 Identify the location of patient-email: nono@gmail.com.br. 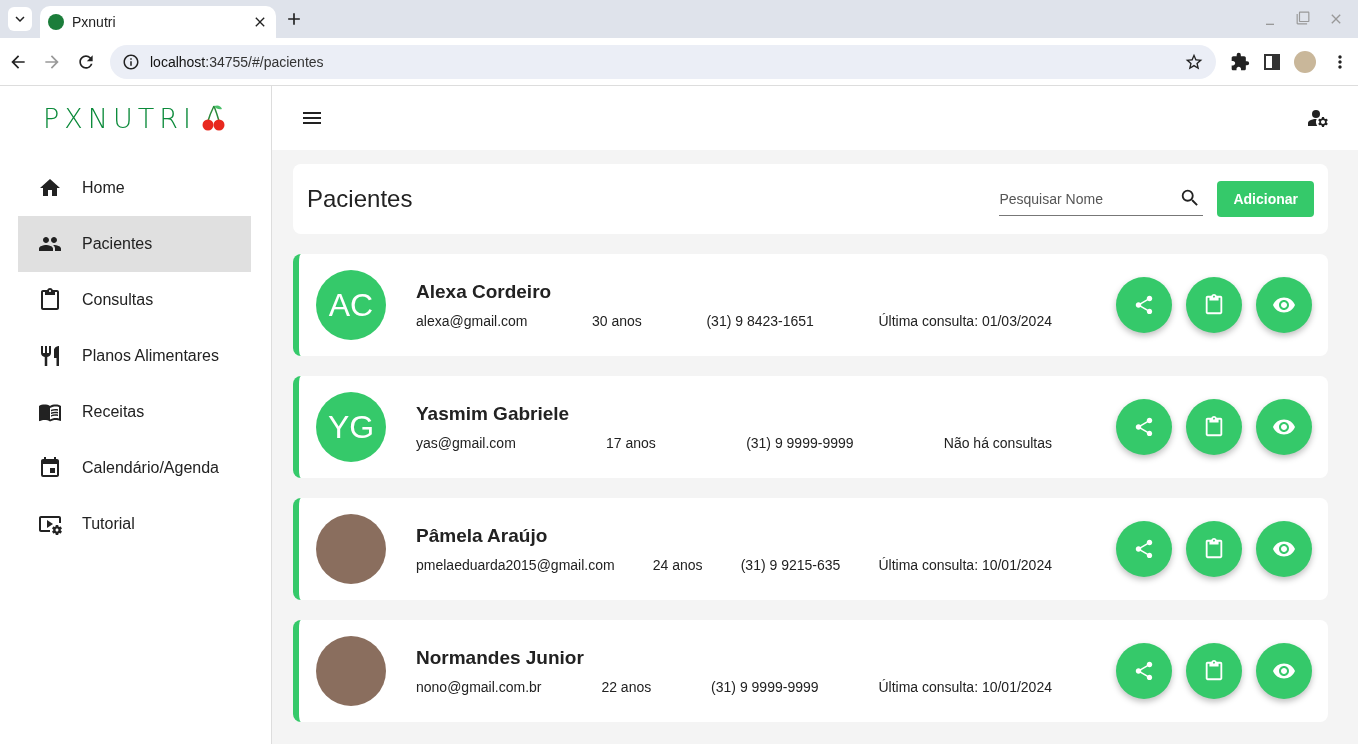
(479, 687).